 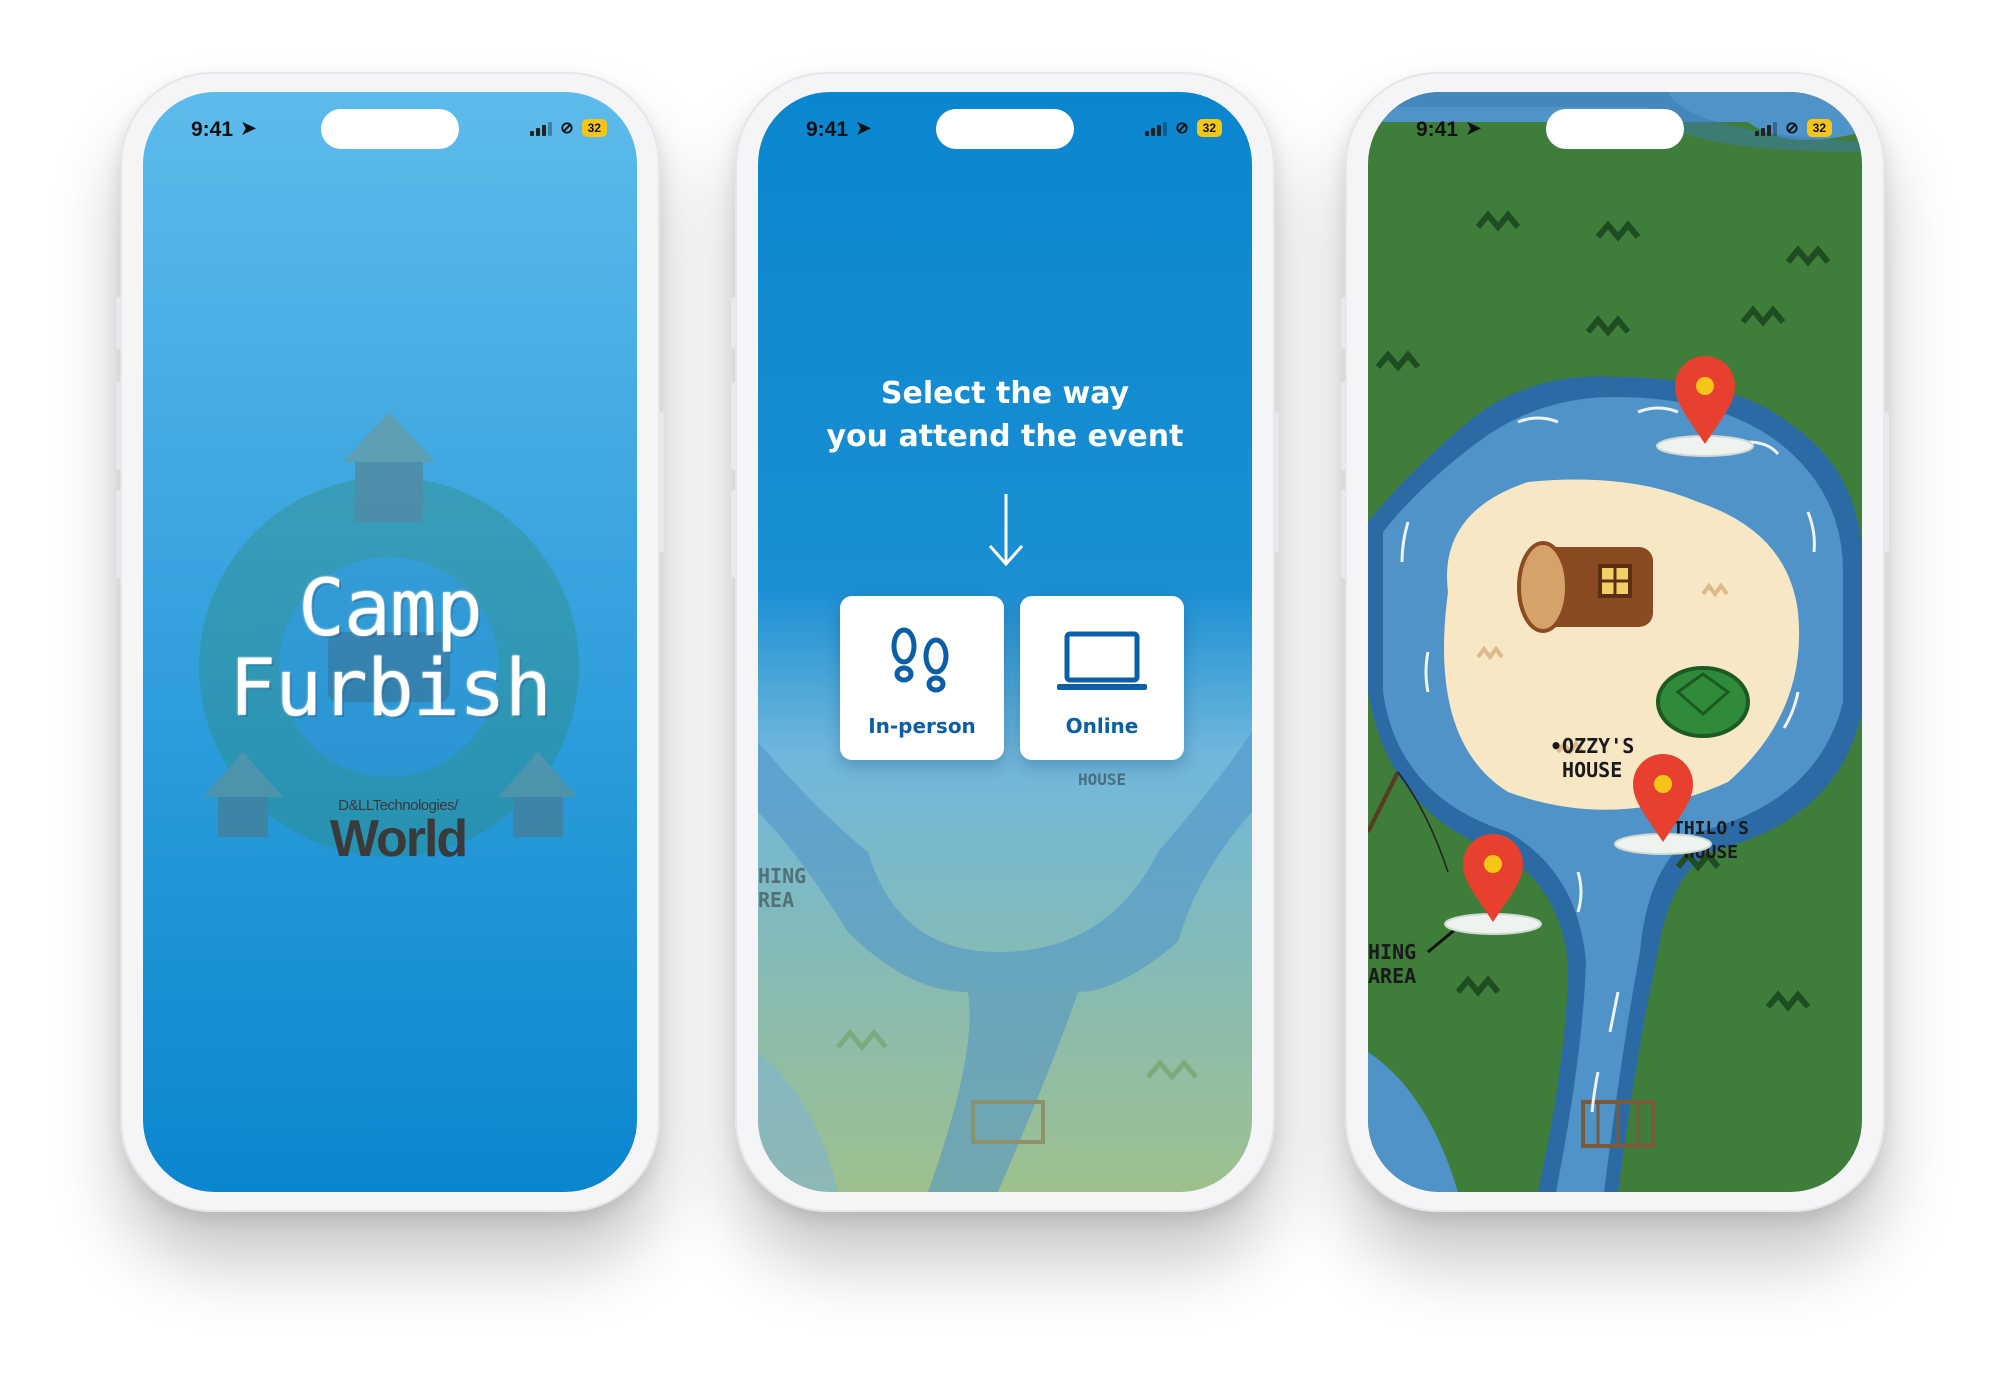 I want to click on laptop-icon, so click(x=1102, y=660).